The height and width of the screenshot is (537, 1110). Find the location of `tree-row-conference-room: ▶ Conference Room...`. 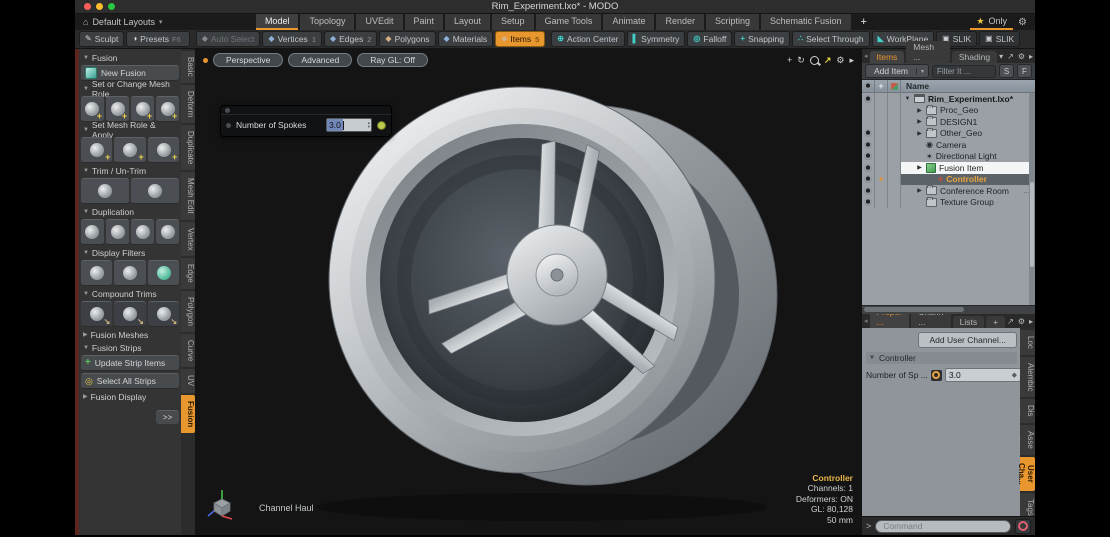

tree-row-conference-room: ▶ Conference Room... is located at coordinates (948, 191).